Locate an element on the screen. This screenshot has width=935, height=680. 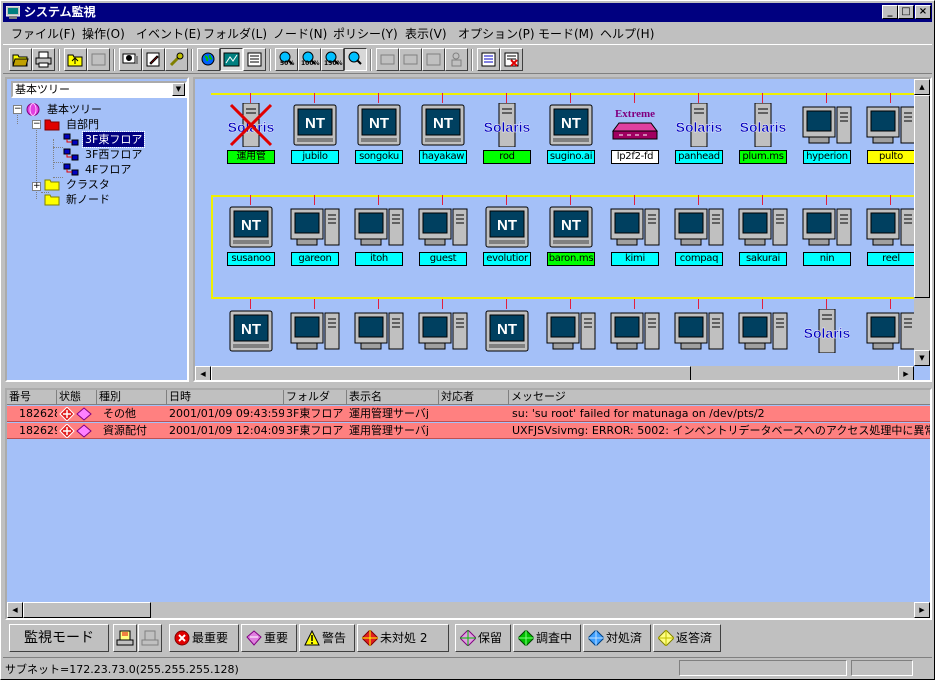
menu-folder: フォルダ(L) is located at coordinates (235, 33).